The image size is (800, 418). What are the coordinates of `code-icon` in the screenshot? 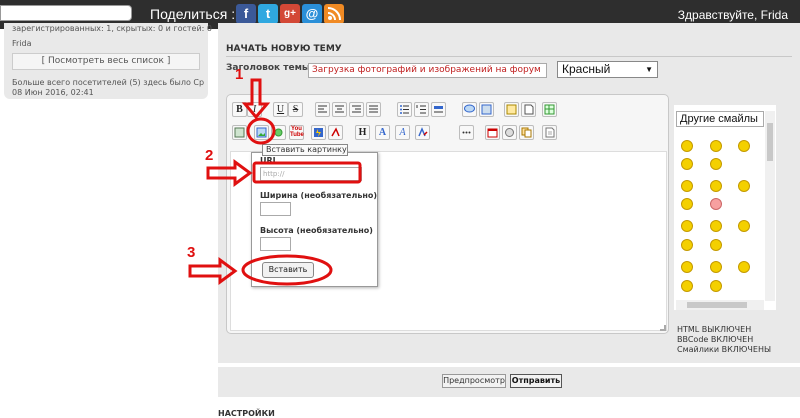 It's located at (486, 109).